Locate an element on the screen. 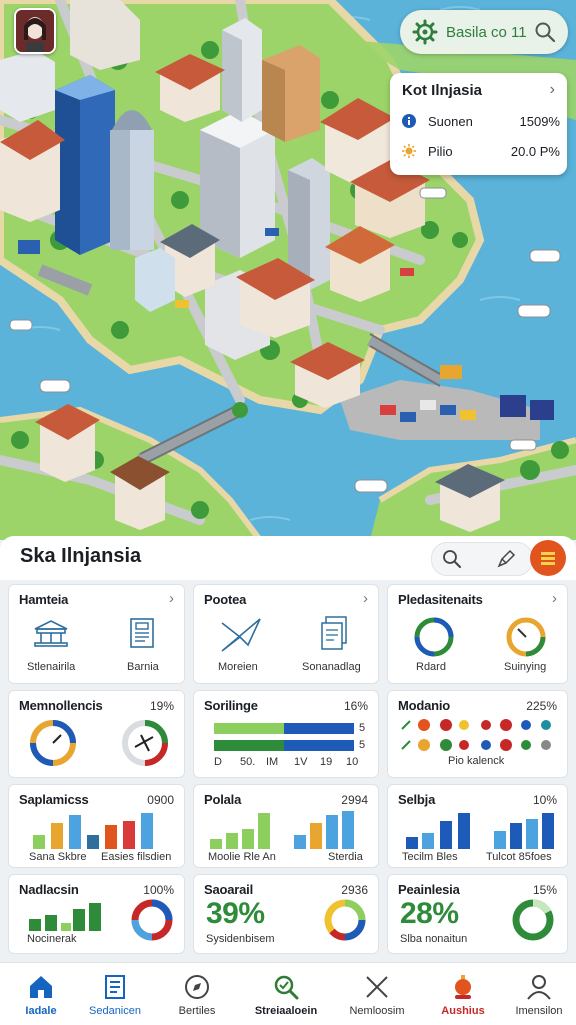 This screenshot has width=576, height=1025. info-row: Suonen 1509% is located at coordinates (481, 121).